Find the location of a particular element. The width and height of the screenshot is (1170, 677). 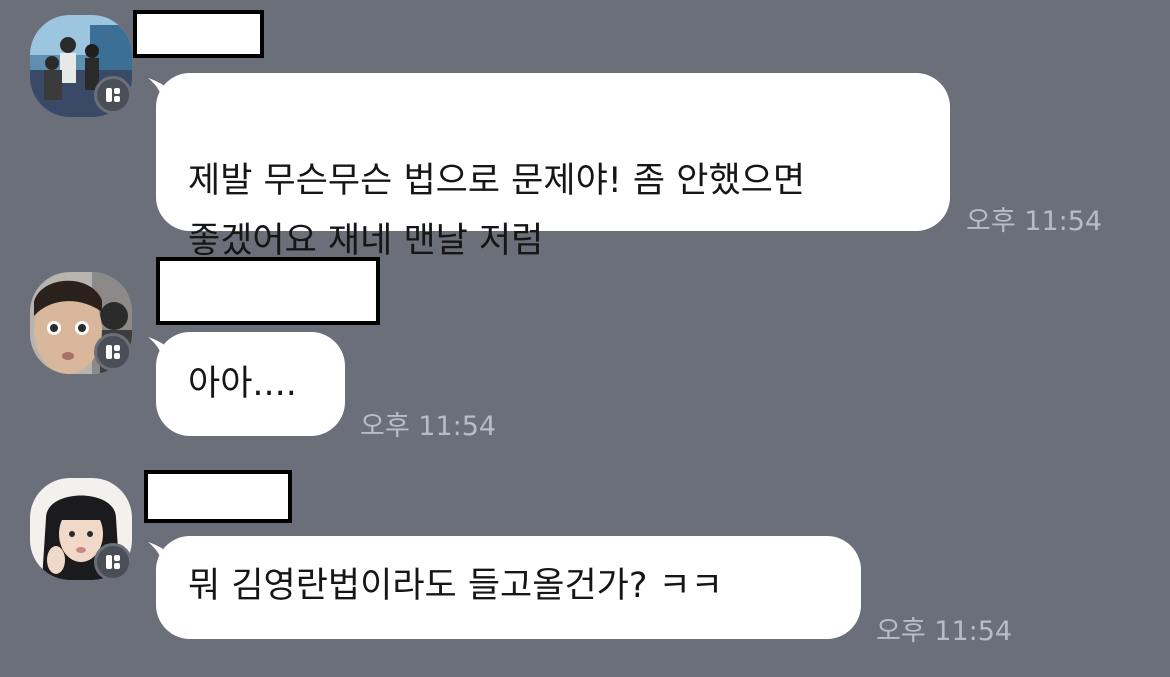

message-text: 제발 무슨무슨 법으로 문제야! 좀 안했으면 좋겠어요 재네 맨날 저럼 is located at coordinates (497, 211).